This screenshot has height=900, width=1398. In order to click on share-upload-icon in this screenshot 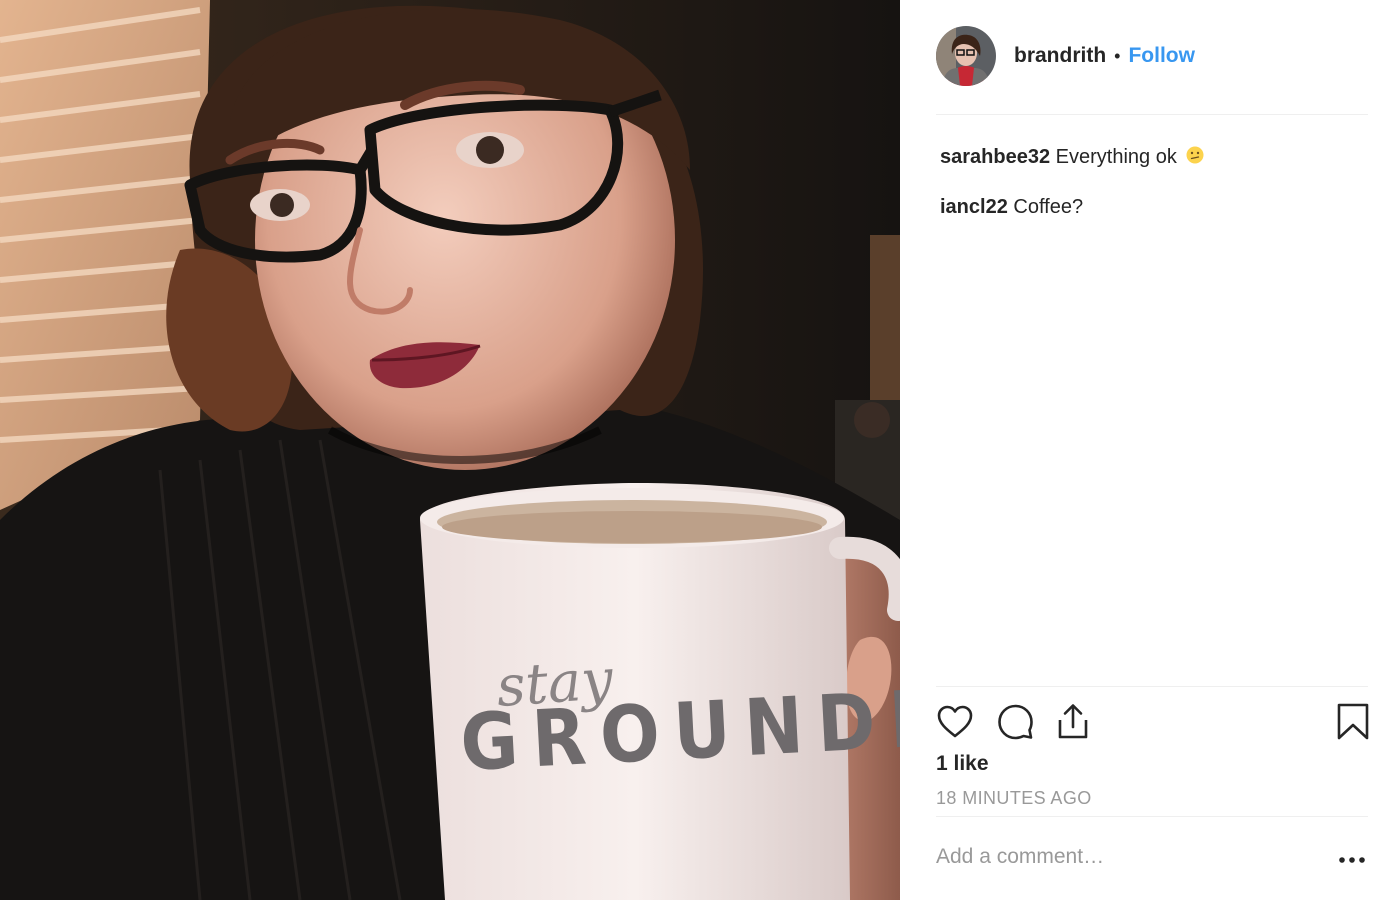, I will do `click(1073, 722)`.